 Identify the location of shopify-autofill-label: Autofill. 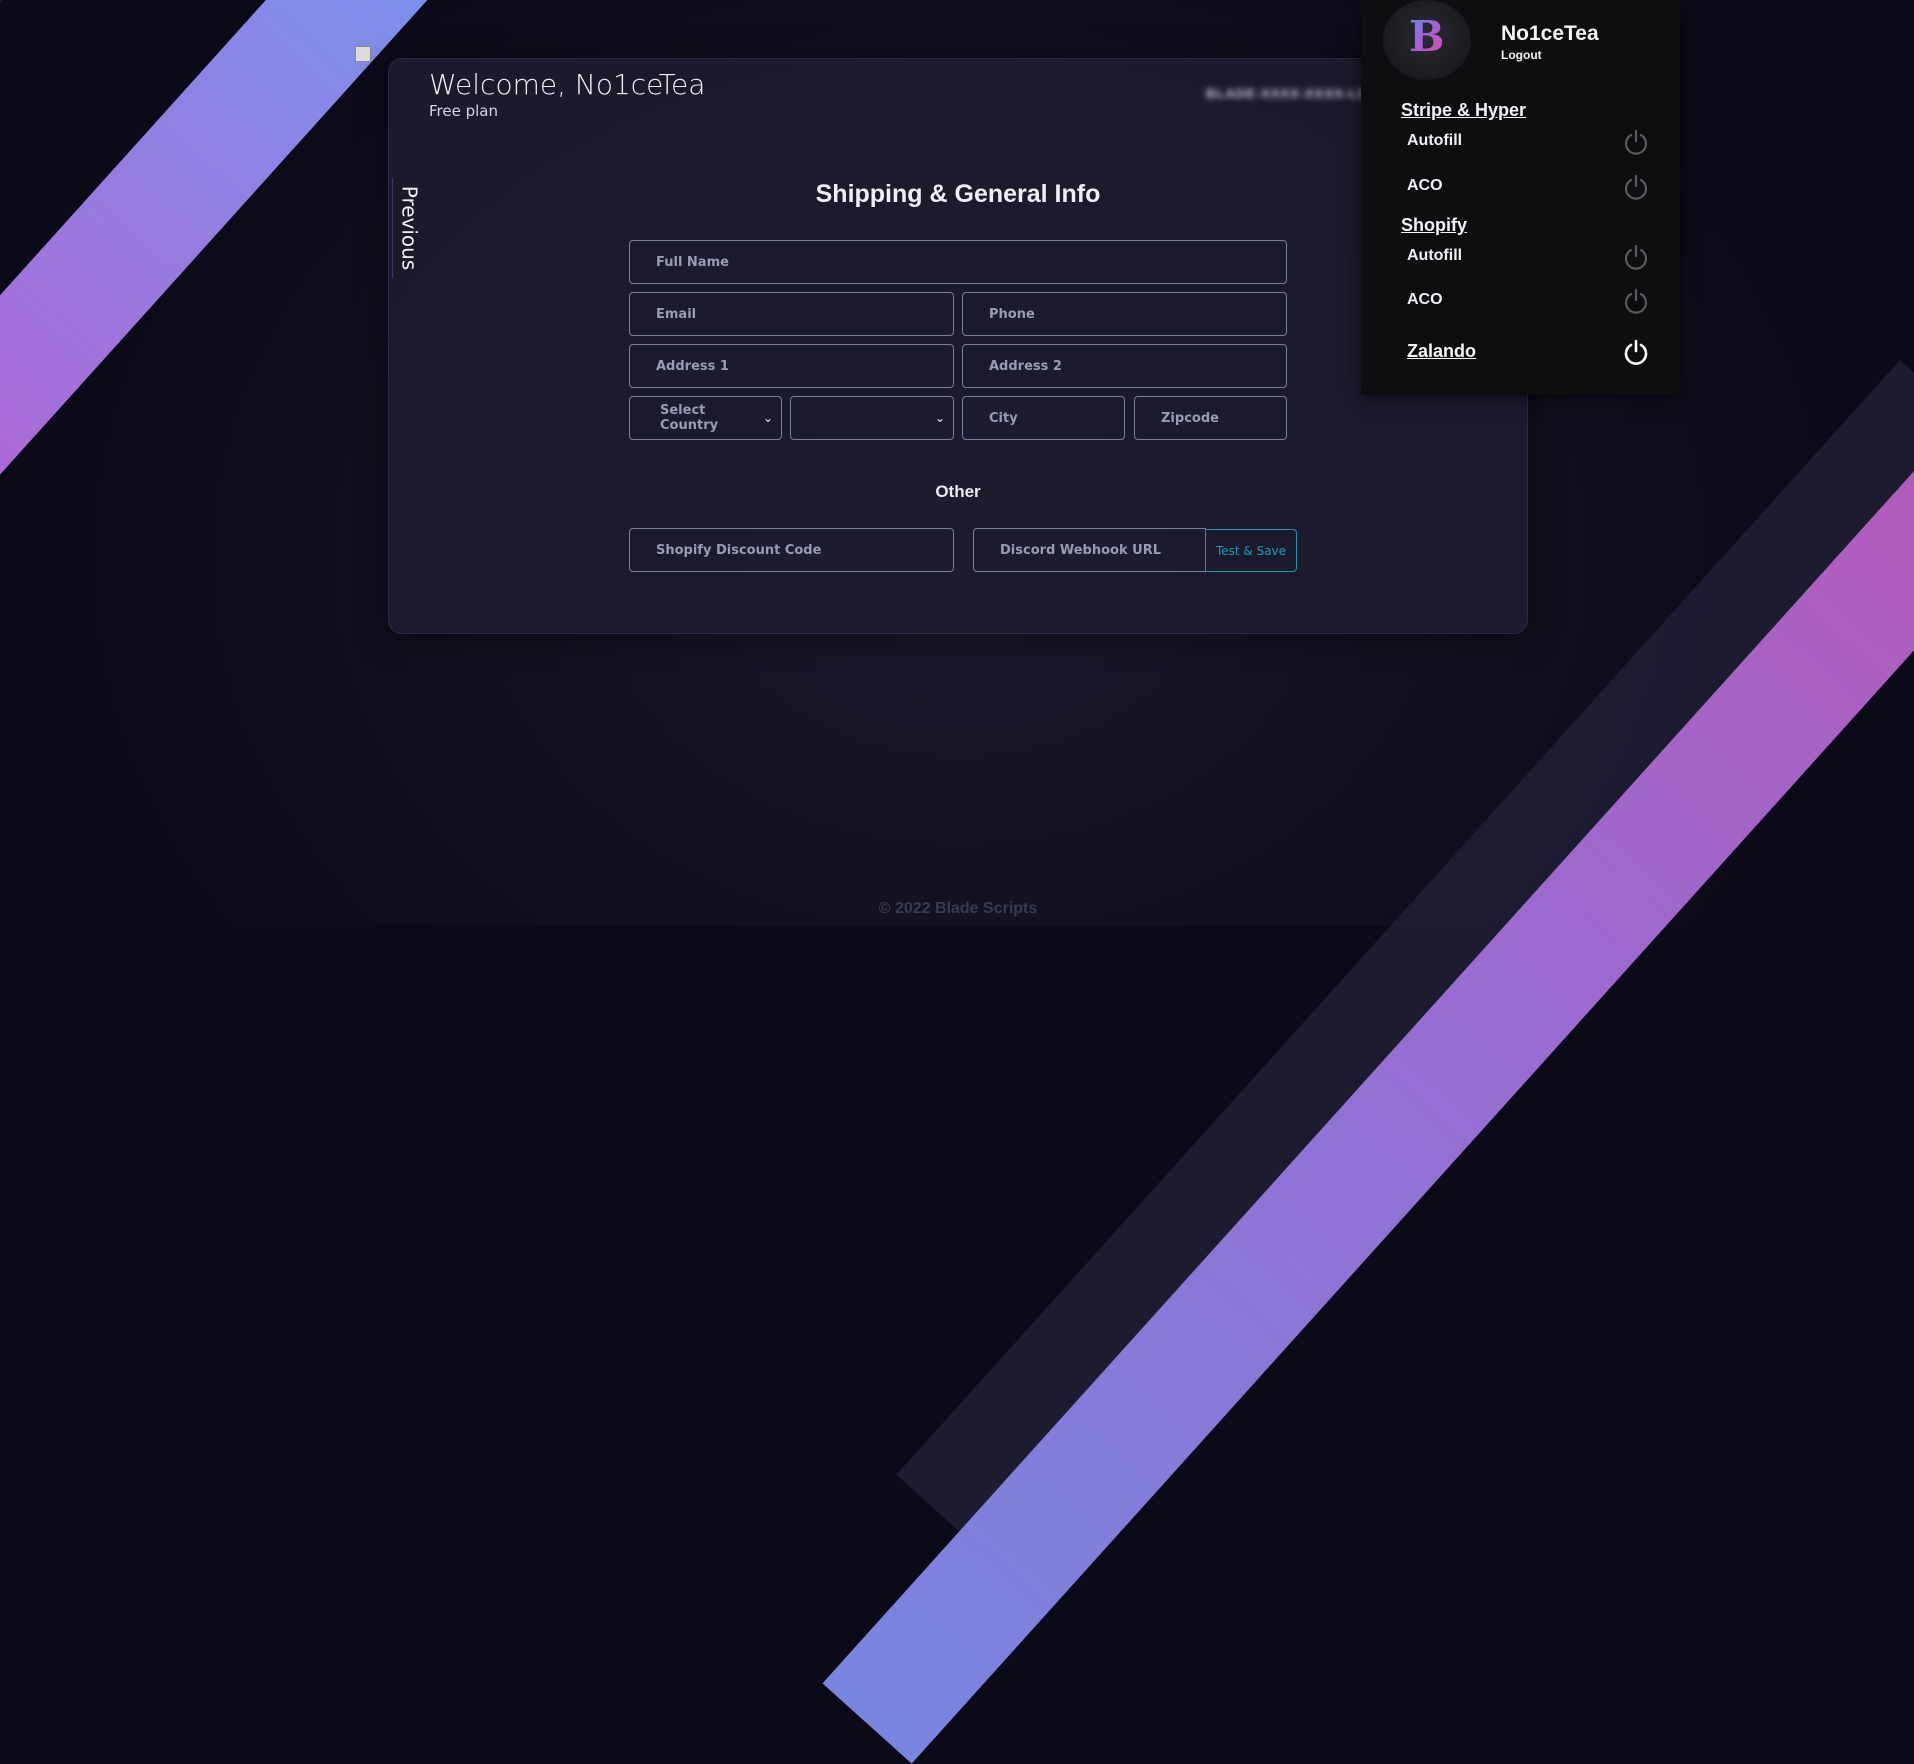
(1435, 255).